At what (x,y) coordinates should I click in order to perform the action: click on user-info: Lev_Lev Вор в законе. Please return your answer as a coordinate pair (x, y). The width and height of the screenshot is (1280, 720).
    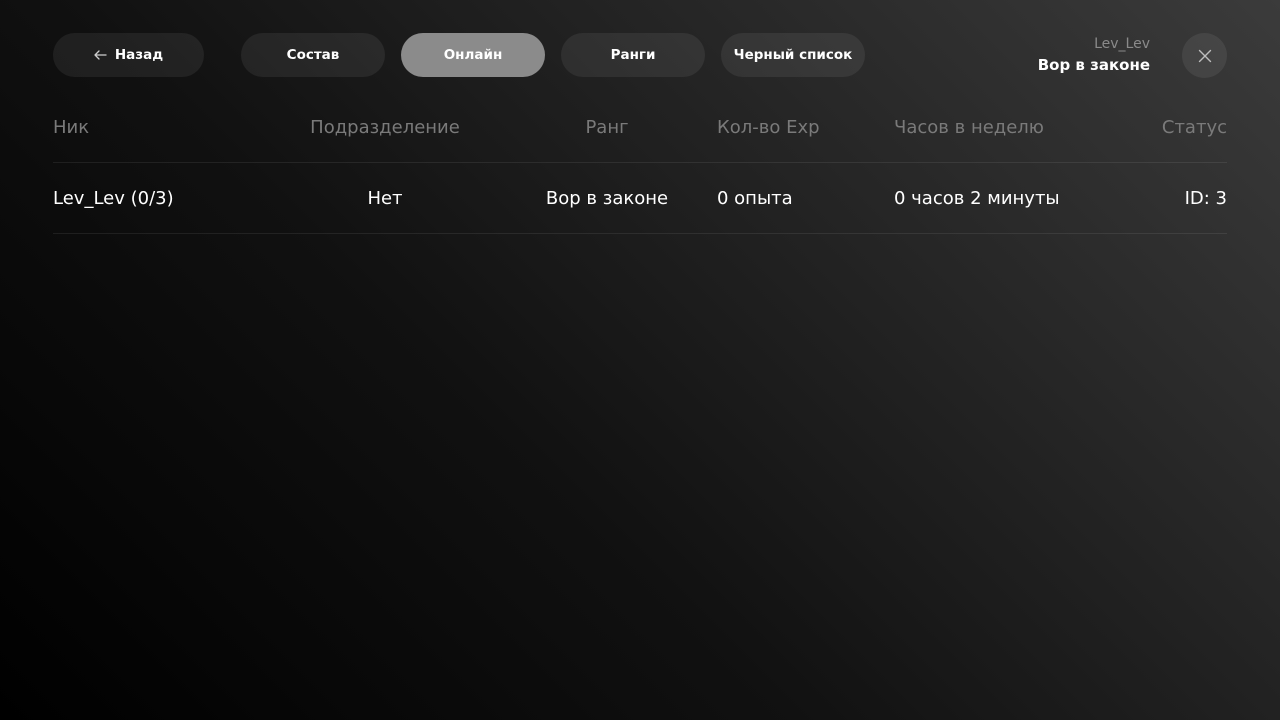
    Looking at the image, I should click on (1094, 55).